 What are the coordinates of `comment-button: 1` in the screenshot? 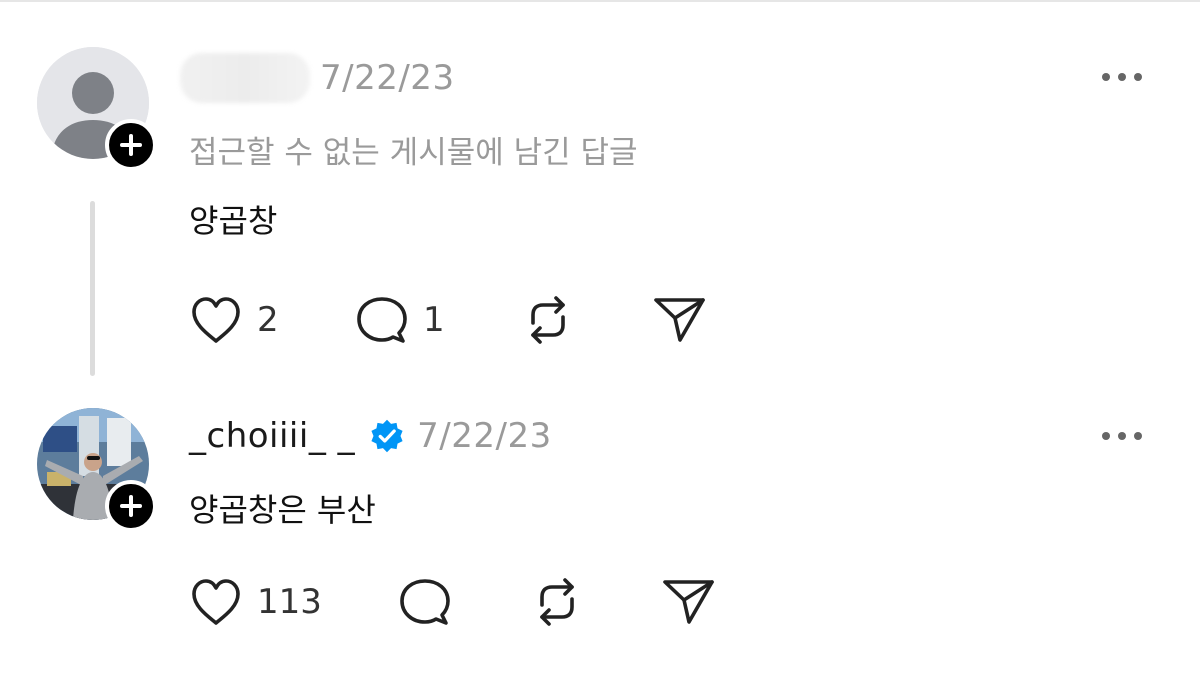 It's located at (400, 320).